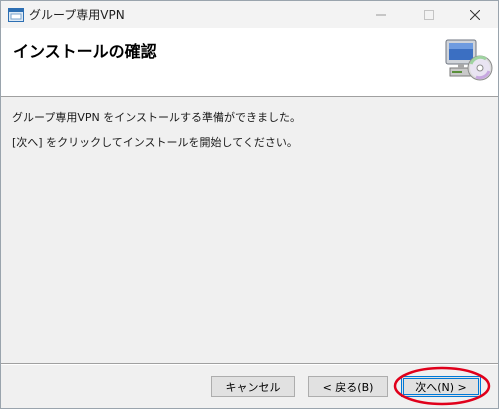  Describe the element at coordinates (249, 14) in the screenshot. I see `title-bar: グループ専用VPN` at that location.